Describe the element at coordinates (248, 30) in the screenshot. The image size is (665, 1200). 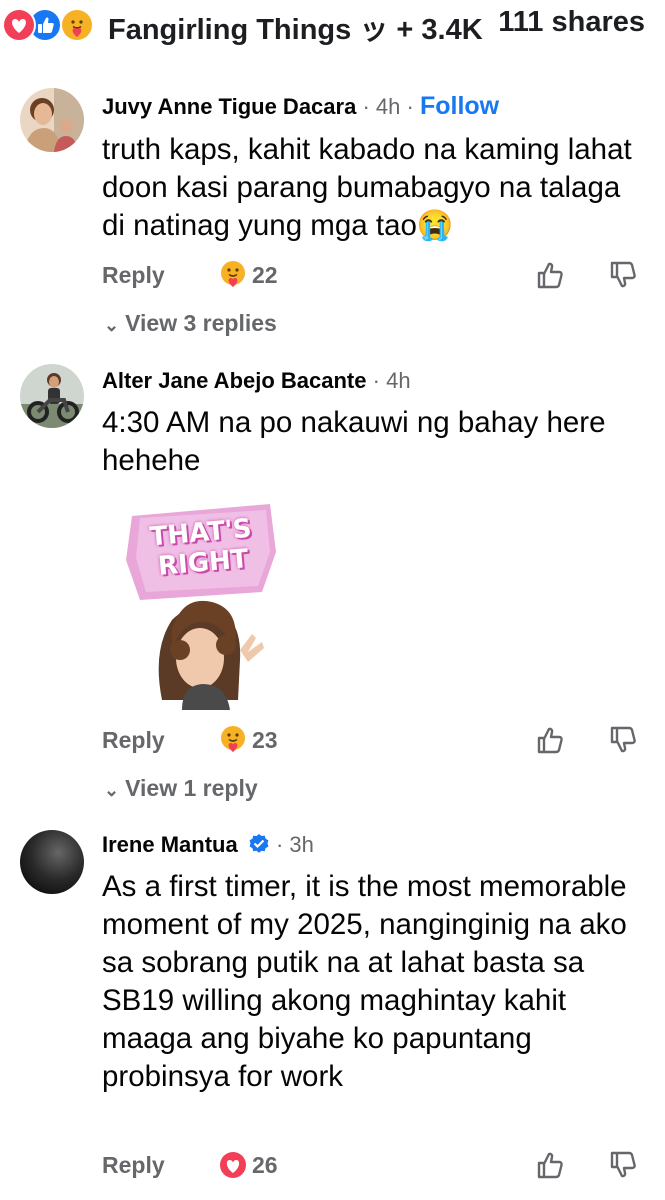
I see `page-name: Fangirling Things ッ` at that location.